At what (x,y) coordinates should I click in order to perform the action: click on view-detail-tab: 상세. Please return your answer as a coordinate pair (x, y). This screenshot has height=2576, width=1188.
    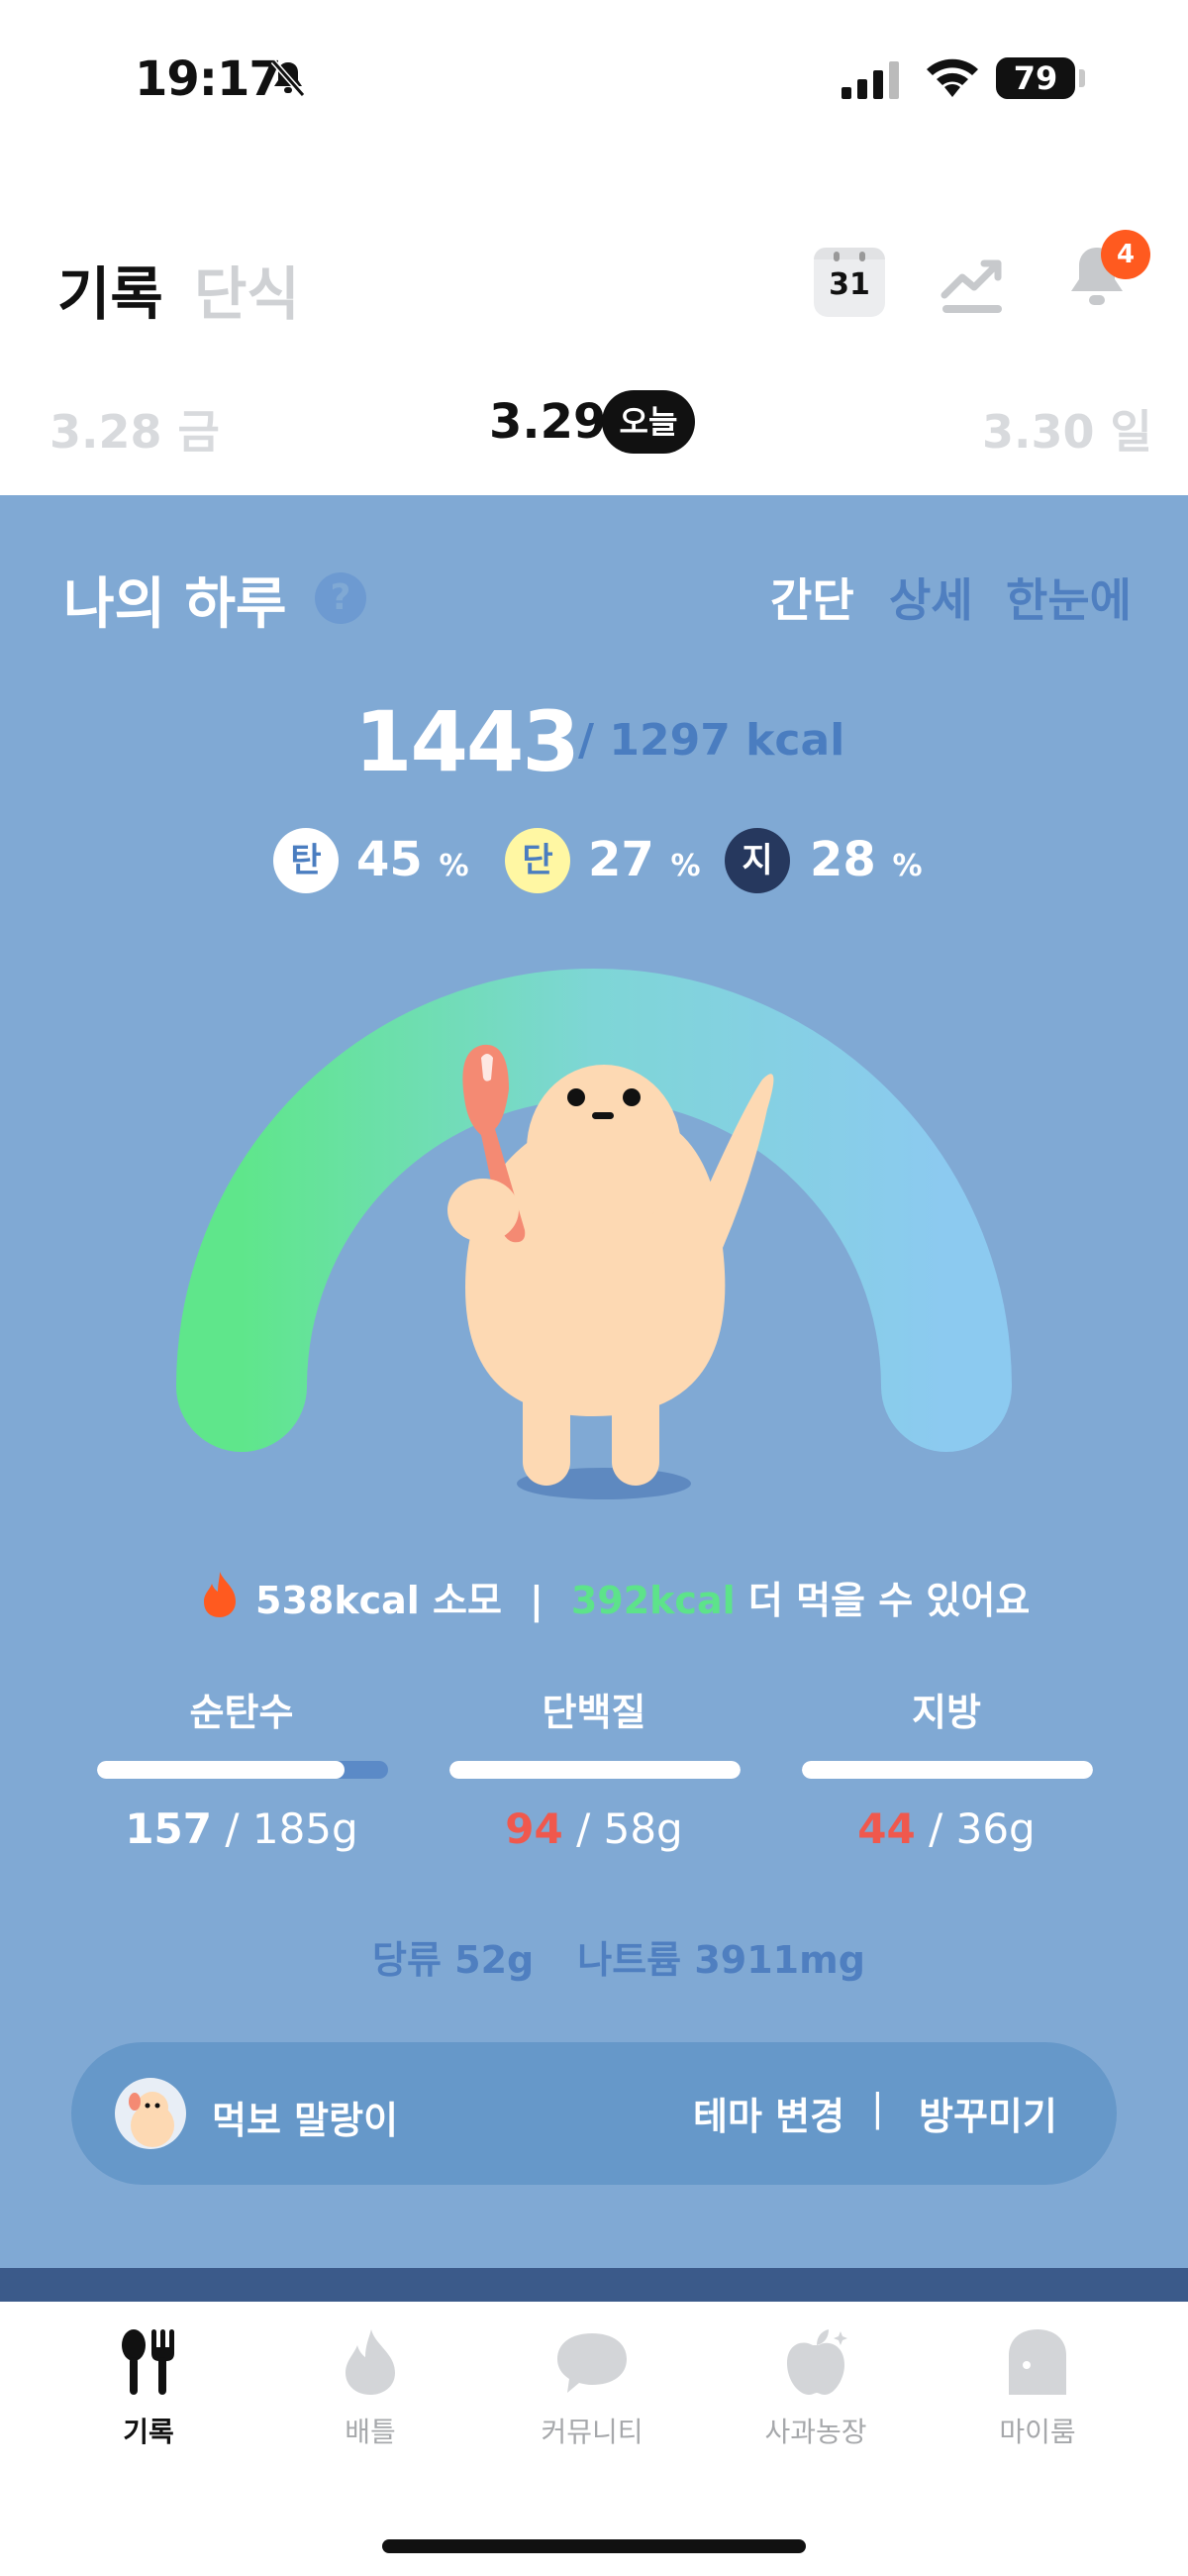
    Looking at the image, I should click on (931, 597).